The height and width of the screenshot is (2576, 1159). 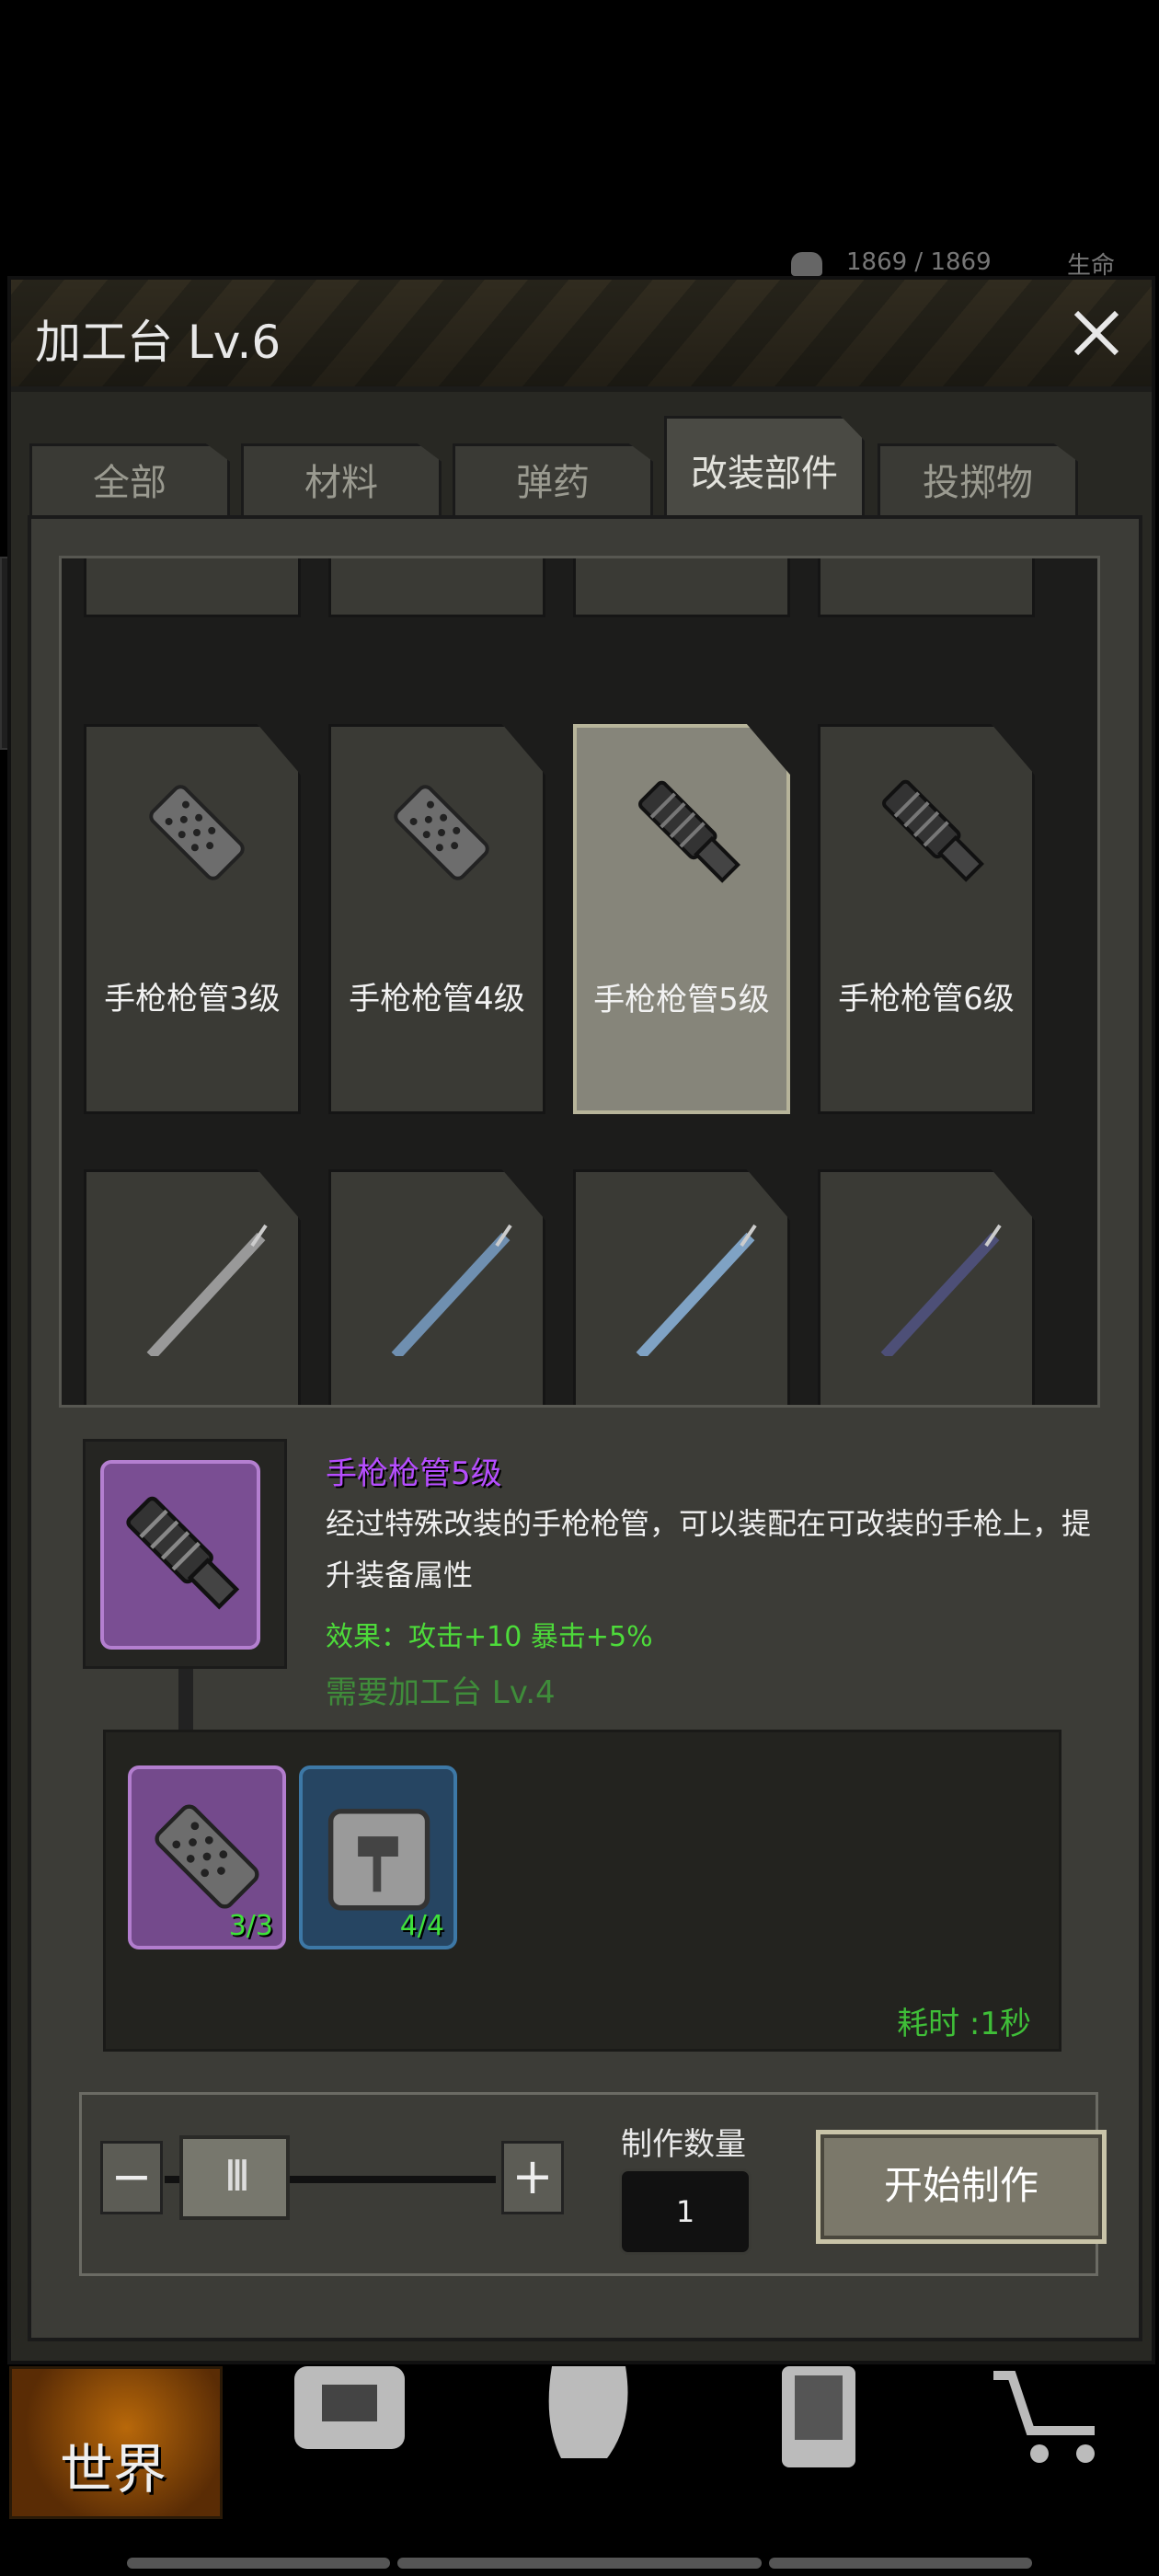 What do you see at coordinates (764, 467) in the screenshot?
I see `tab-mod-parts: 改装部件` at bounding box center [764, 467].